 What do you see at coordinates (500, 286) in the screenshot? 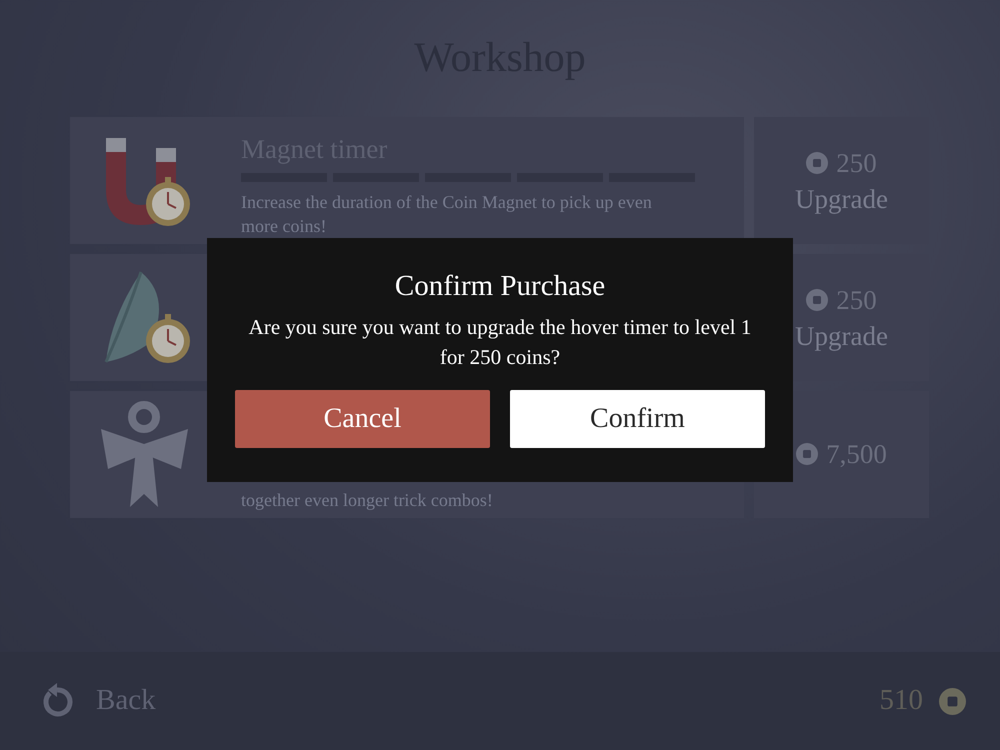
I see `dialog-title: Confirm Purchase` at bounding box center [500, 286].